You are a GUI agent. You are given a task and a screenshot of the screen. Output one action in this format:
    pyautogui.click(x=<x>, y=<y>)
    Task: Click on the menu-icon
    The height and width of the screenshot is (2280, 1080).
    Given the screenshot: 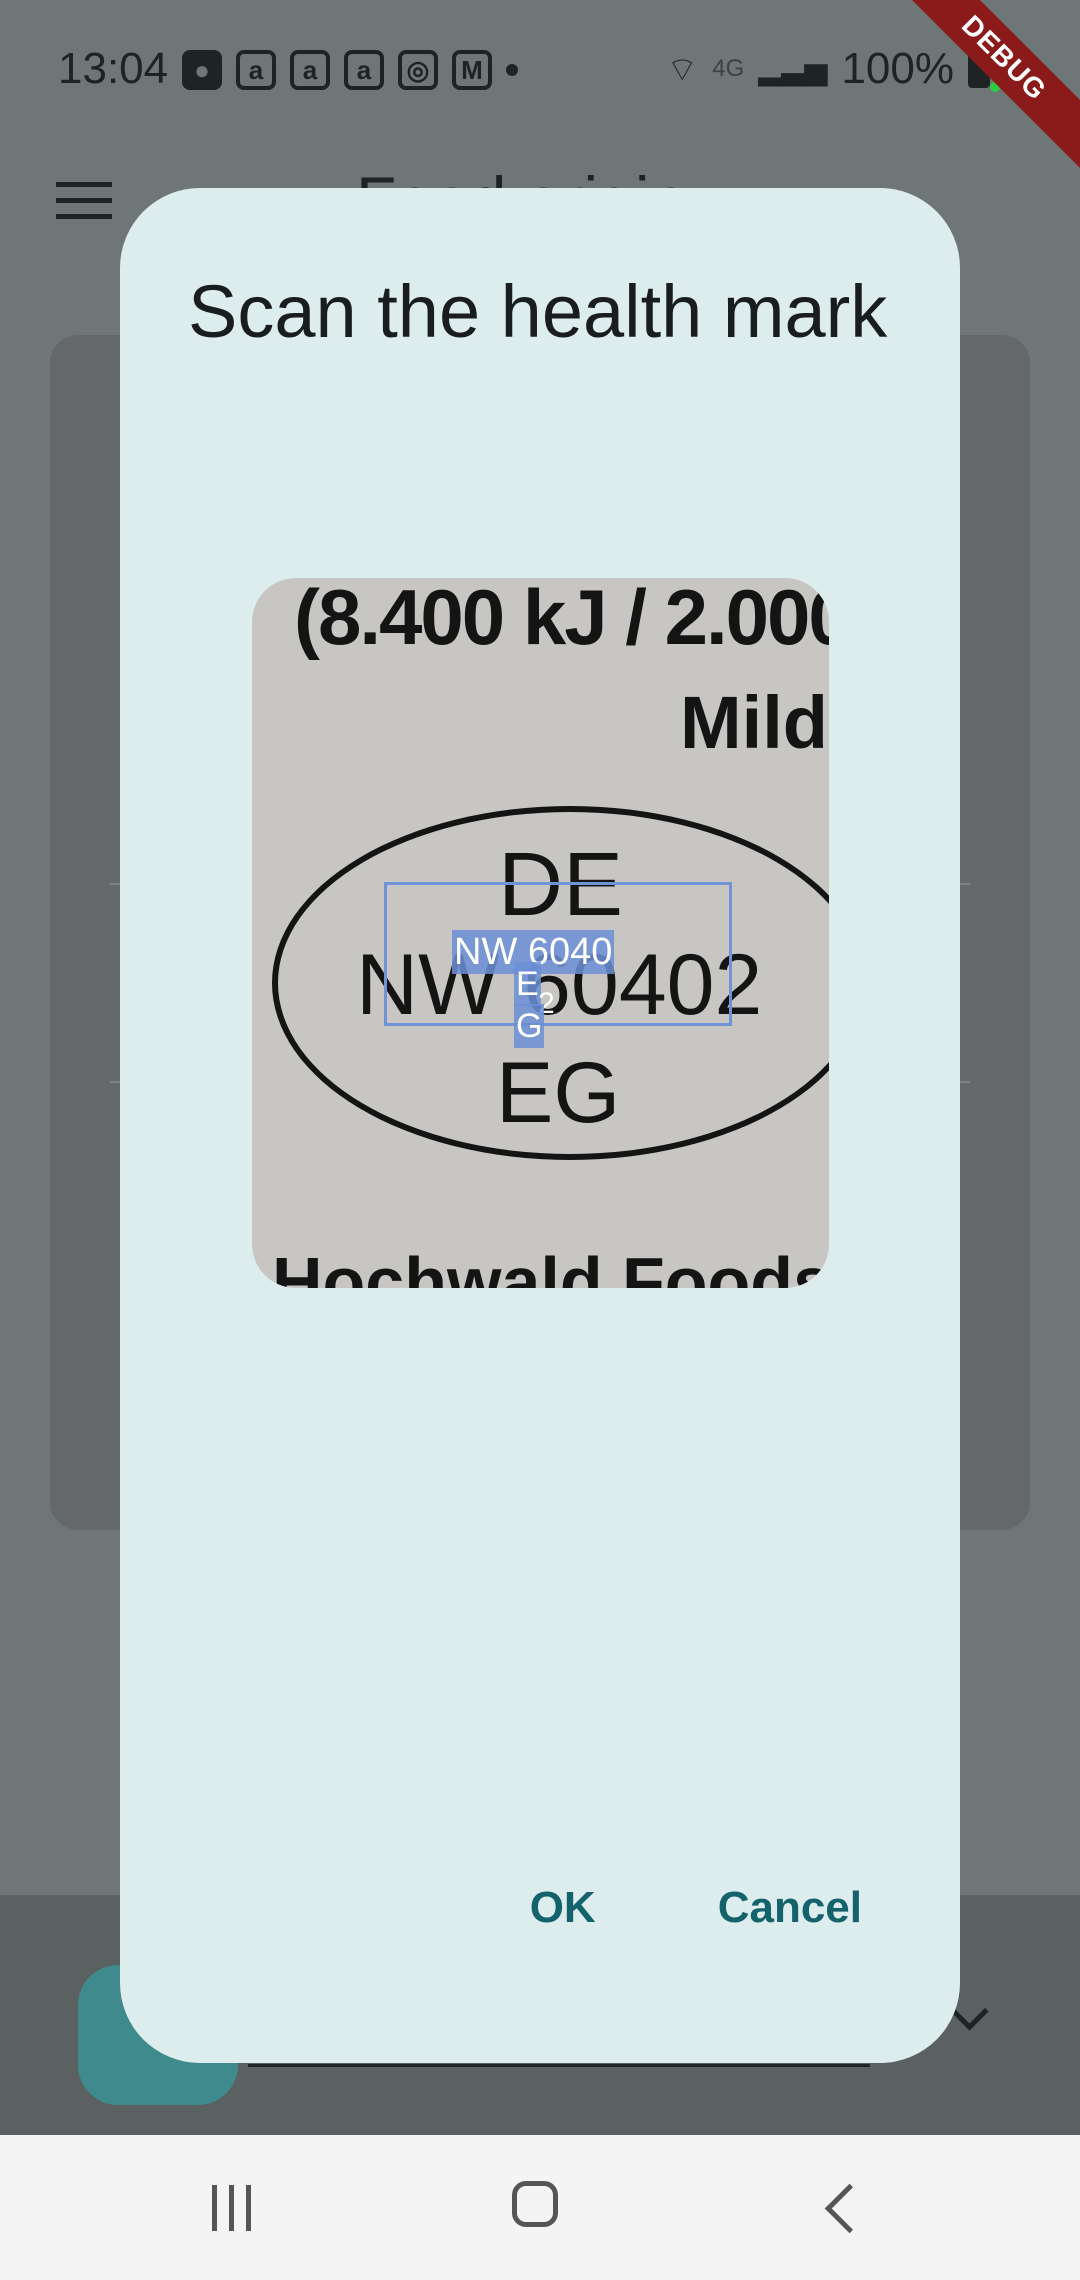 What is the action you would take?
    pyautogui.click(x=84, y=206)
    